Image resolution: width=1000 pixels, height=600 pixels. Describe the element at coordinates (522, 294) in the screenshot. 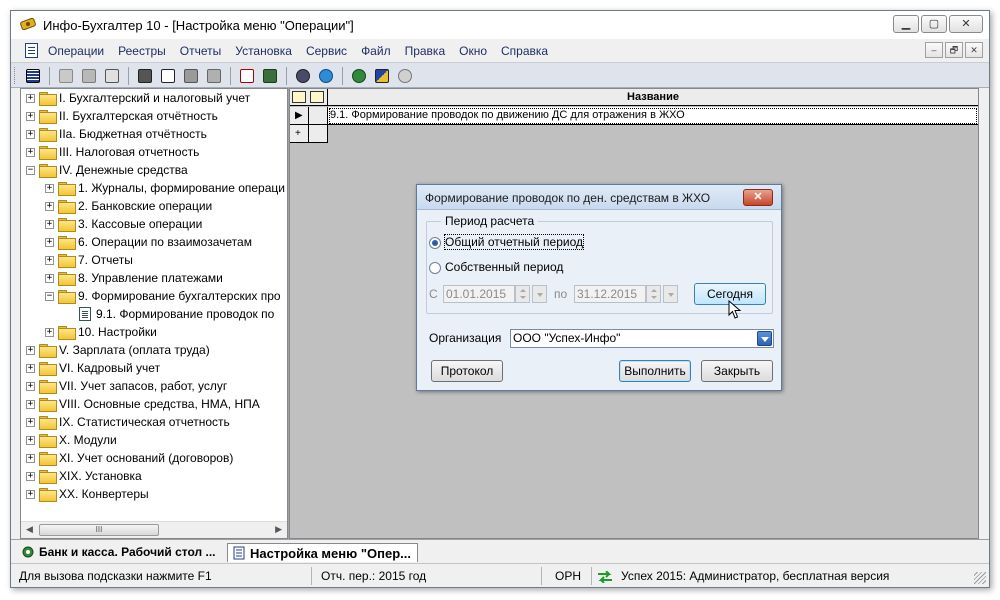

I see `from-date-spinner` at that location.